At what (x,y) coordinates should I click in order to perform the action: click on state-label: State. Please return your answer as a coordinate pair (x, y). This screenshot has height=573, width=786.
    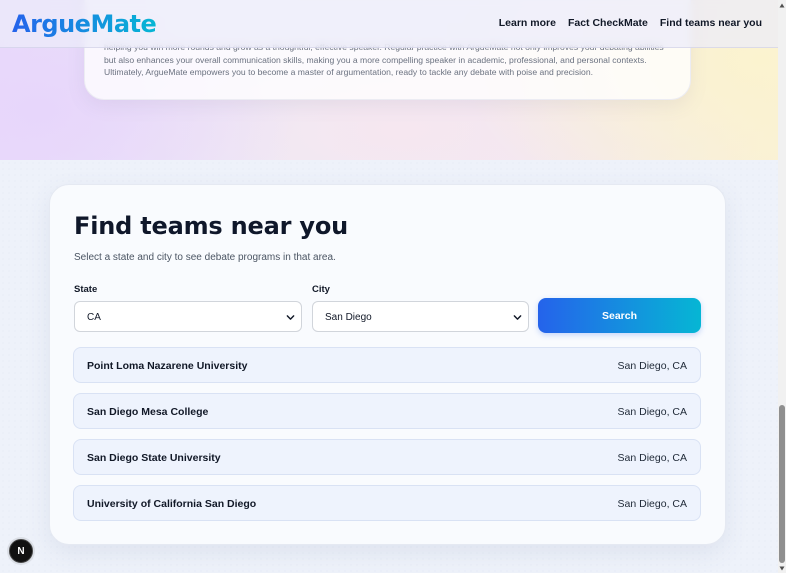
    Looking at the image, I should click on (86, 289).